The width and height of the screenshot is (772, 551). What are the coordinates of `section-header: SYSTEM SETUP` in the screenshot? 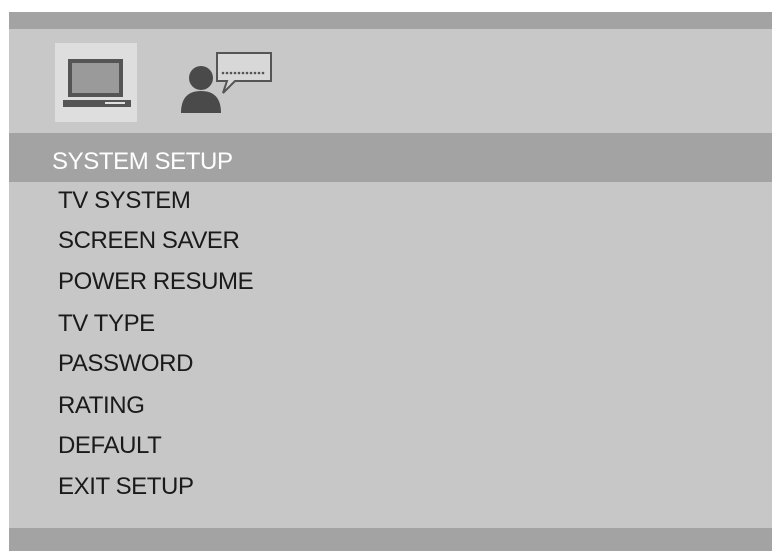 It's located at (390, 161).